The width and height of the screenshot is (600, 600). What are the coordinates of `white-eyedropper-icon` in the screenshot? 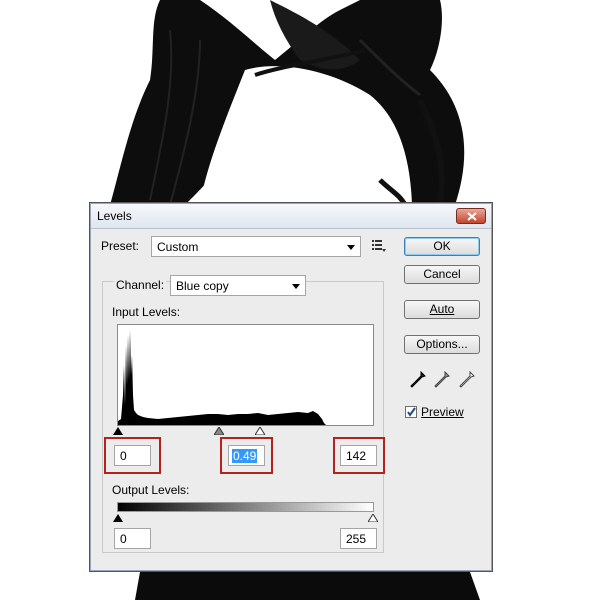 It's located at (467, 380).